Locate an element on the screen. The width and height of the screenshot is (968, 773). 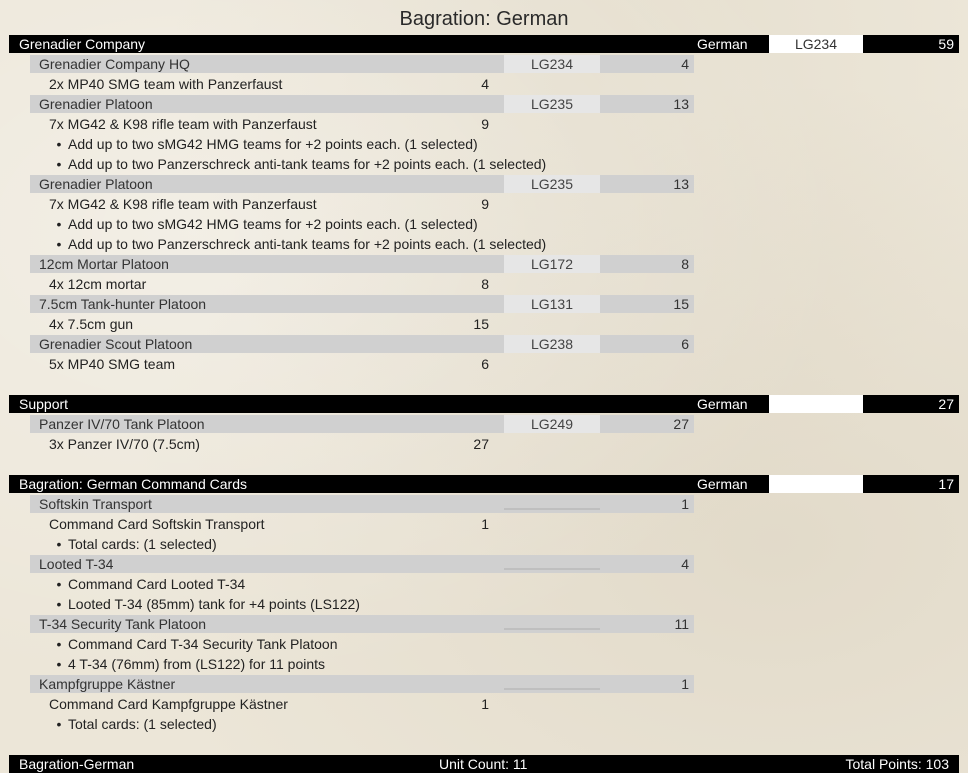
unit-option-line: 2x MP40 SMG team with Panzerfaust 4 is located at coordinates (269, 84).